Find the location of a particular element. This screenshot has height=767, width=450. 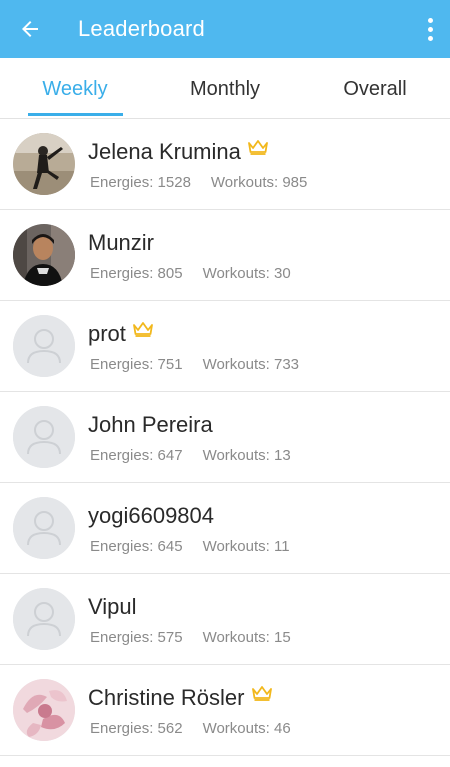

tab-bar: Weekly Monthly Overall is located at coordinates (225, 88).